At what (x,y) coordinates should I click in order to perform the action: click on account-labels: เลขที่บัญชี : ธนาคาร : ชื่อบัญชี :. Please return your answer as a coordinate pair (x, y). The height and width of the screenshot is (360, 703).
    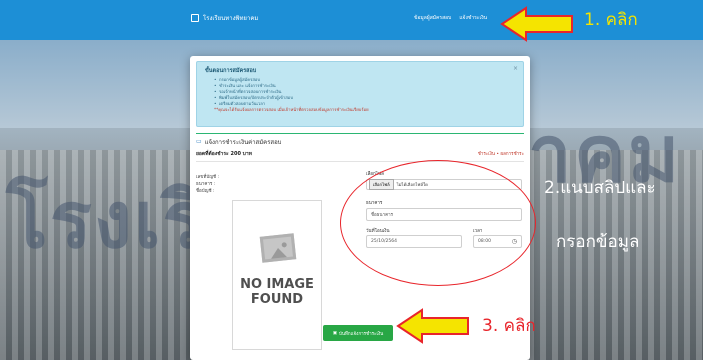
    Looking at the image, I should click on (207, 184).